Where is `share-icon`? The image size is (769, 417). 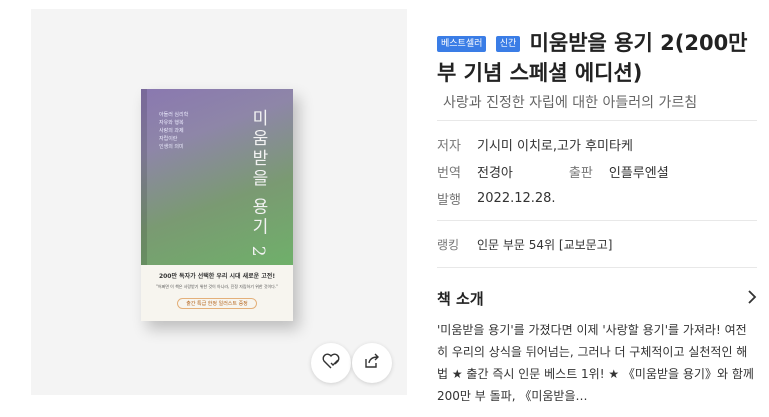 share-icon is located at coordinates (372, 363).